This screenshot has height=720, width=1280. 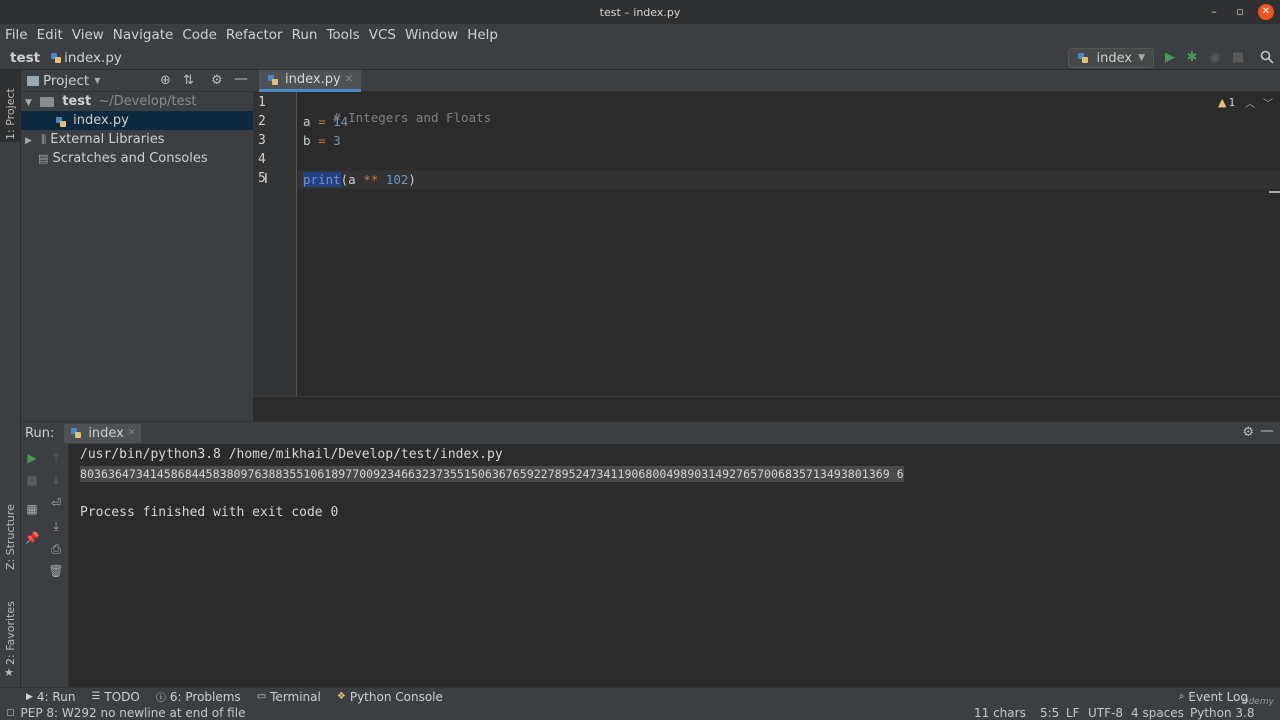 What do you see at coordinates (385, 35) in the screenshot?
I see `menu-vcs: VCS` at bounding box center [385, 35].